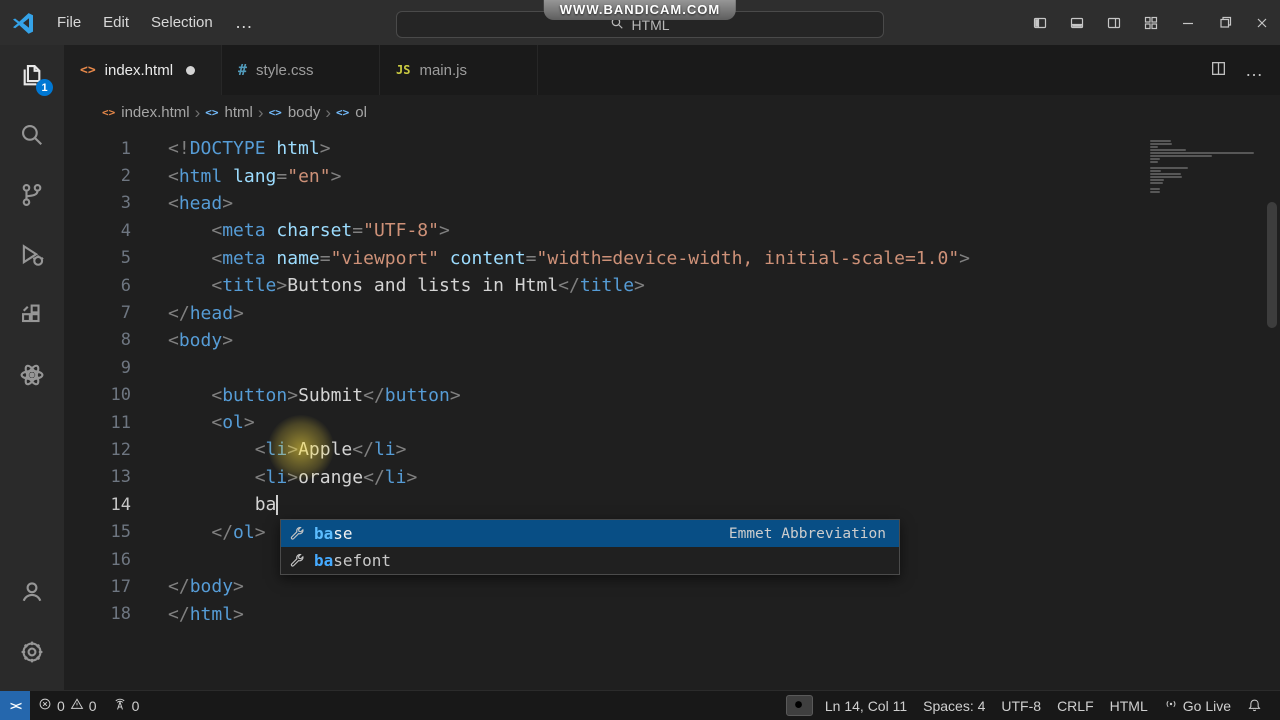  What do you see at coordinates (32, 592) in the screenshot?
I see `account-icon` at bounding box center [32, 592].